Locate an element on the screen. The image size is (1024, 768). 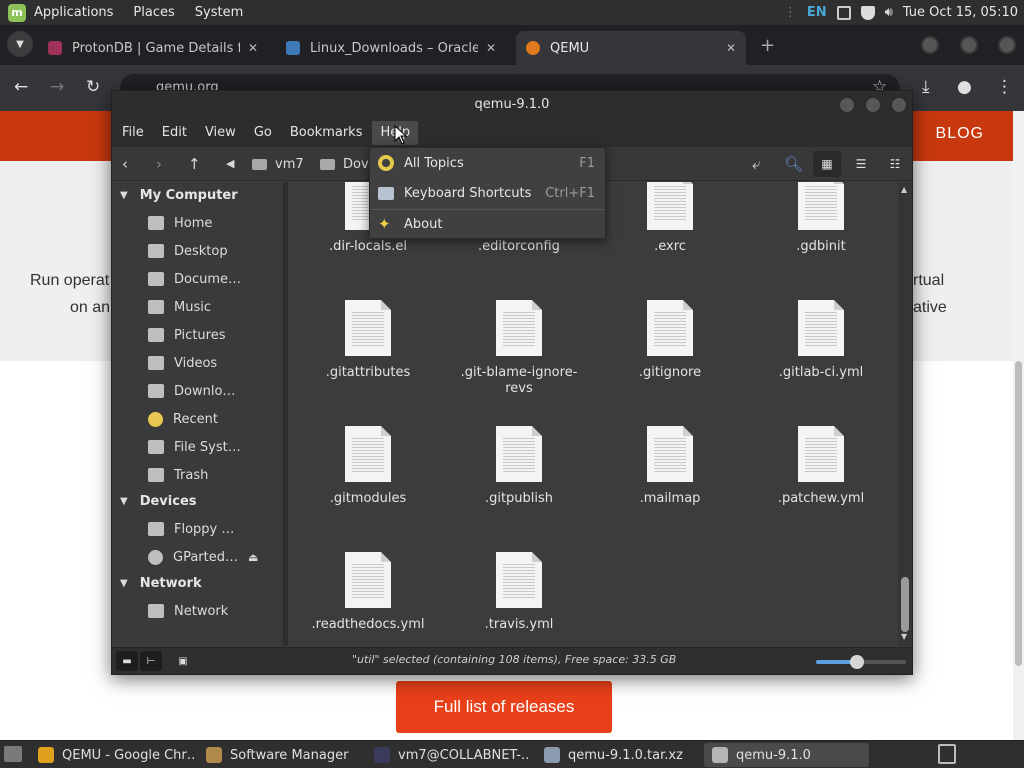
network-icon is located at coordinates (843, 12).